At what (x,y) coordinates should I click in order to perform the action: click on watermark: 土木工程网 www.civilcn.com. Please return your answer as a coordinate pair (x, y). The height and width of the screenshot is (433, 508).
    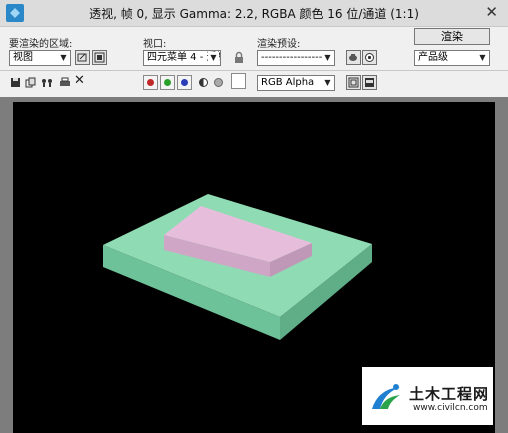
    Looking at the image, I should click on (427, 396).